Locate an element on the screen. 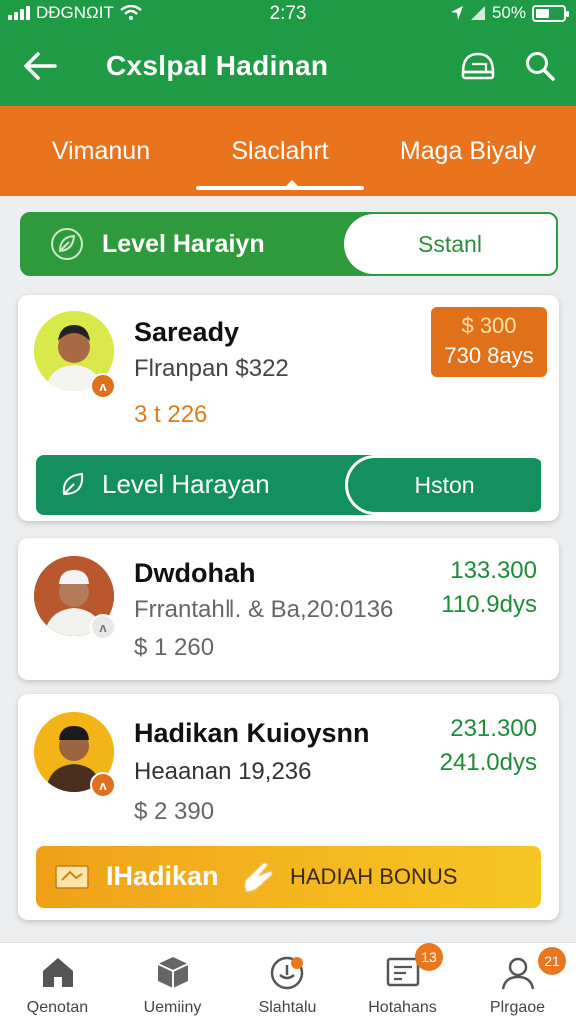 The width and height of the screenshot is (576, 1024). stat-value: 133.300 is located at coordinates (493, 570).